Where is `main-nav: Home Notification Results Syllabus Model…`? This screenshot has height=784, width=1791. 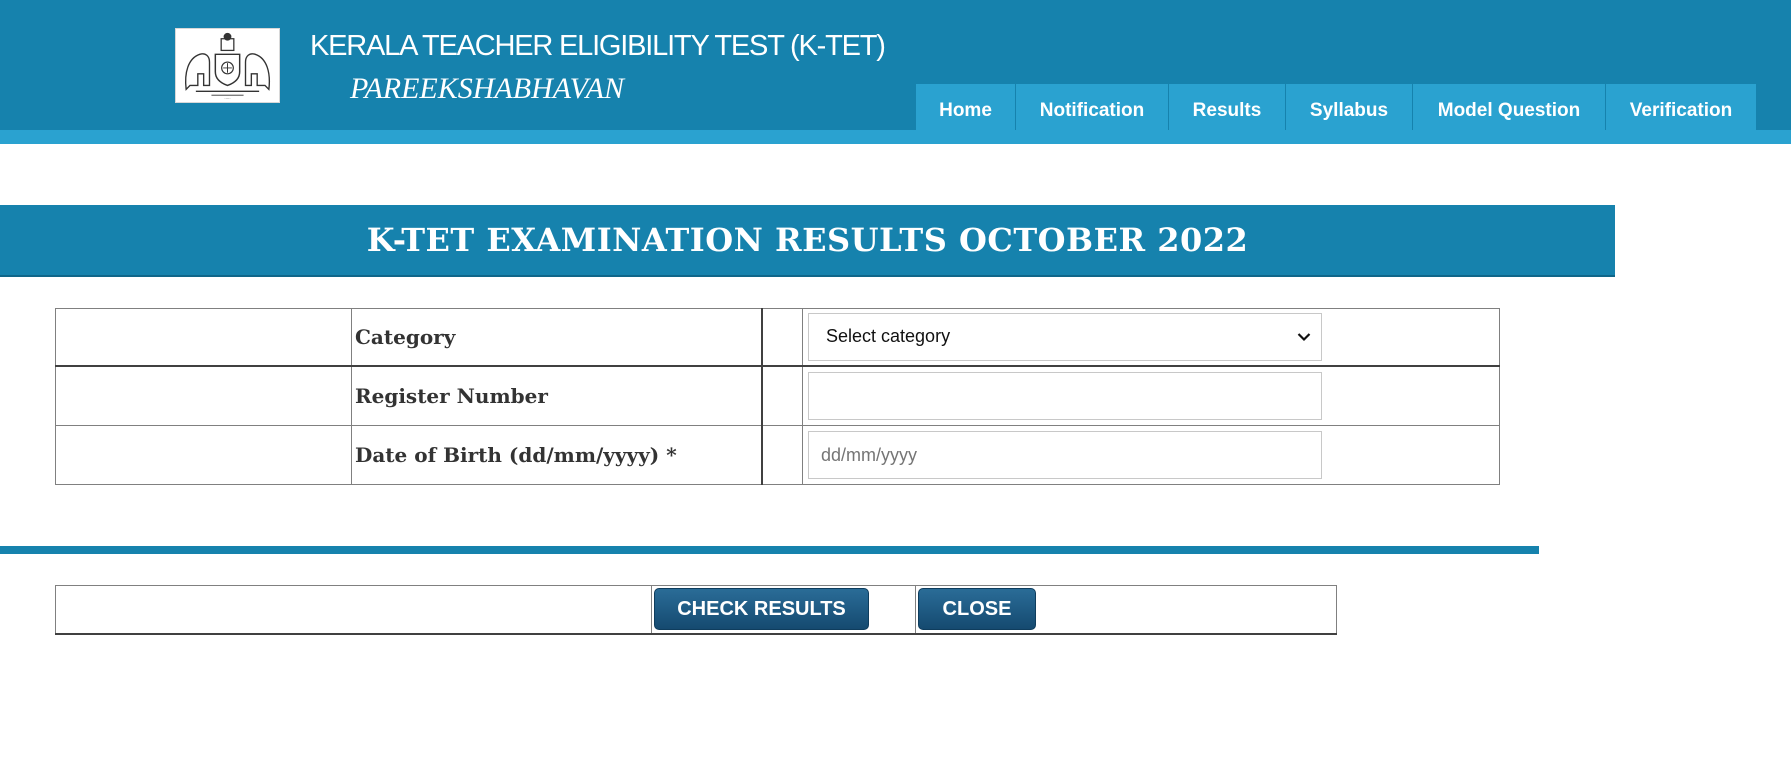
main-nav: Home Notification Results Syllabus Model… is located at coordinates (1336, 107).